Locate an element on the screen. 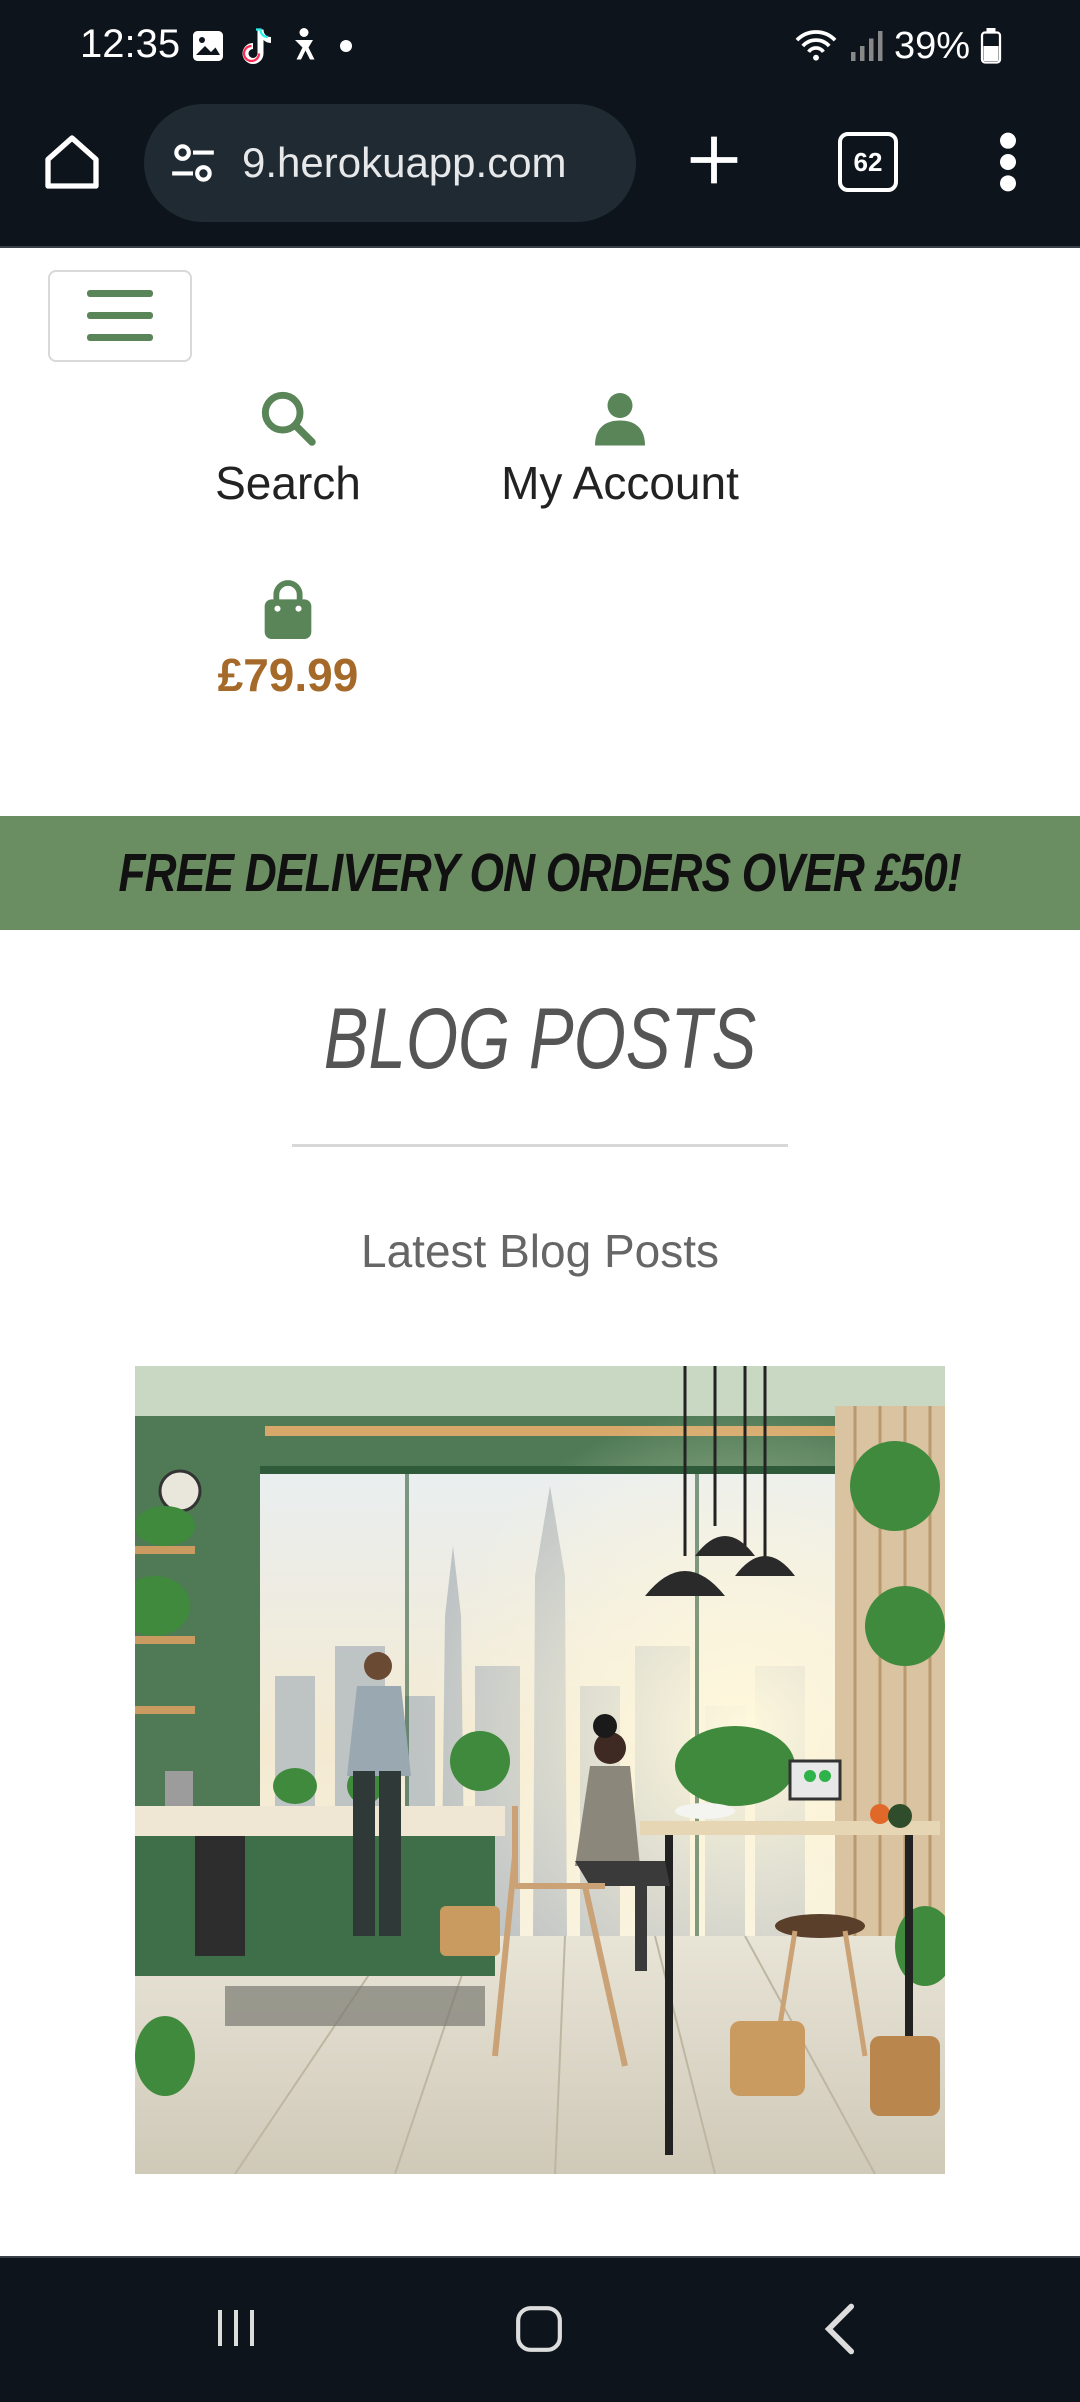 The image size is (1080, 2402). status-right: 39% is located at coordinates (898, 46).